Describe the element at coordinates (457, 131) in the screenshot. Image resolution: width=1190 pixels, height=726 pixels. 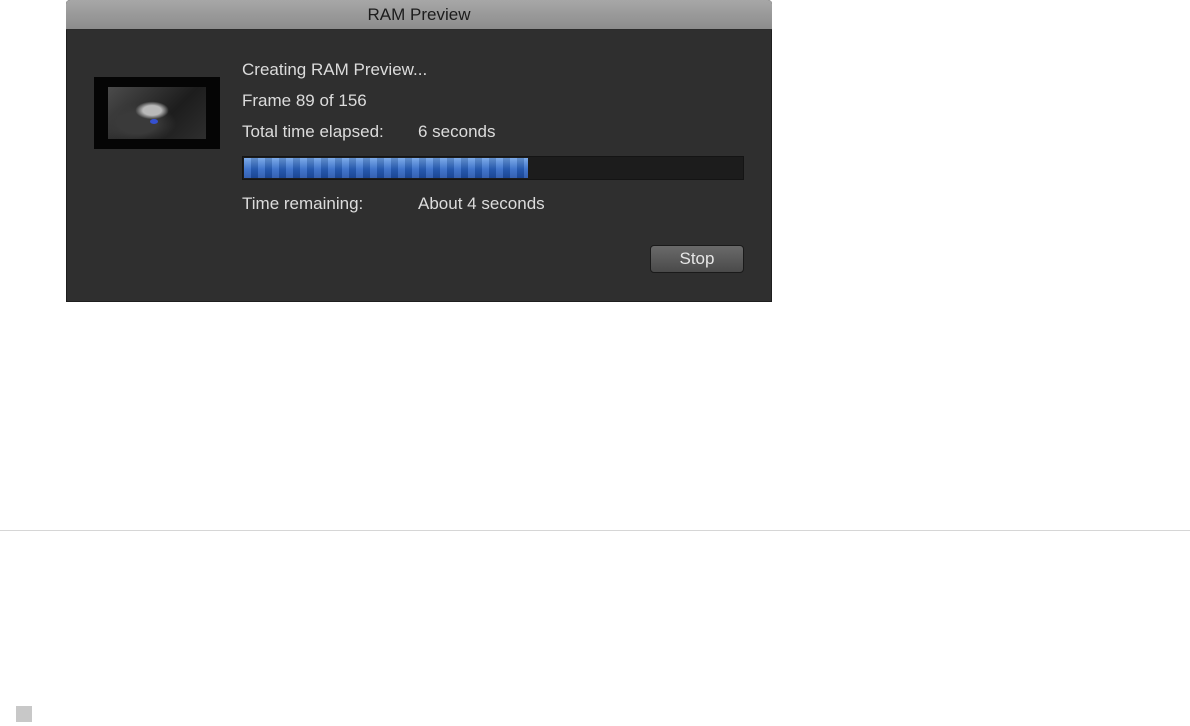
I see `elapsed-value: 6 seconds` at that location.